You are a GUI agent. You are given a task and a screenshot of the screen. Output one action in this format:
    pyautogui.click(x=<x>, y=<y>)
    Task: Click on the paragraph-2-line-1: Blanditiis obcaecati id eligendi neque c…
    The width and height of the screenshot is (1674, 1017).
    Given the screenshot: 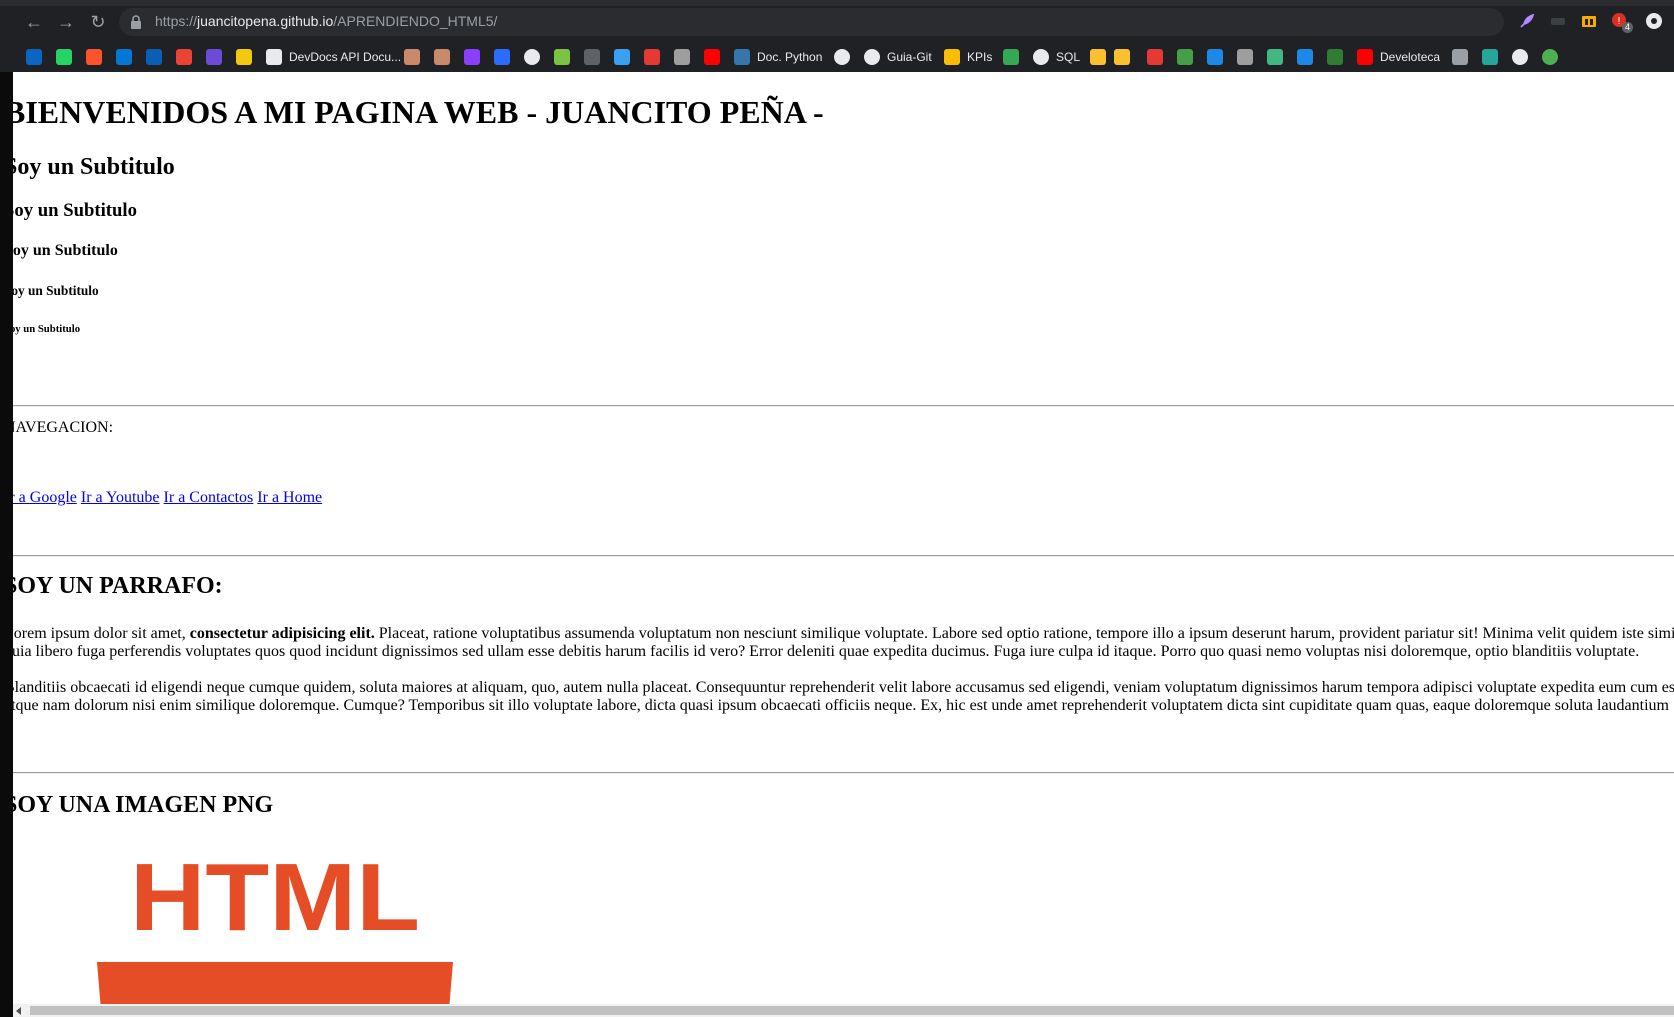 What is the action you would take?
    pyautogui.click(x=843, y=687)
    